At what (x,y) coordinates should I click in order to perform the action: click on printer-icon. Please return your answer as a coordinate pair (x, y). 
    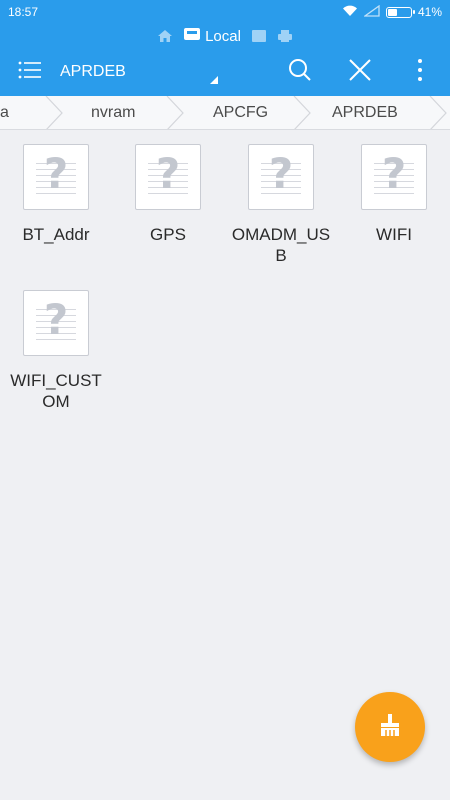
    Looking at the image, I should click on (285, 36).